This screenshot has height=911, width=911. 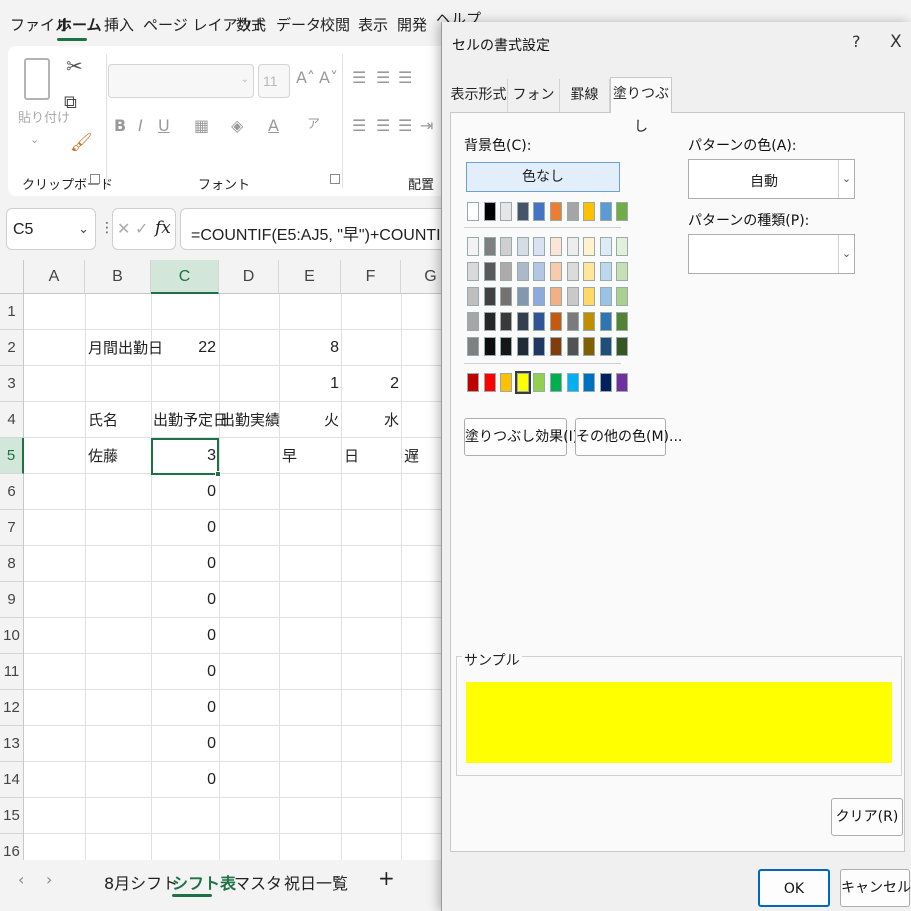 What do you see at coordinates (51, 229) in the screenshot?
I see `name-box: C5 ⌄` at bounding box center [51, 229].